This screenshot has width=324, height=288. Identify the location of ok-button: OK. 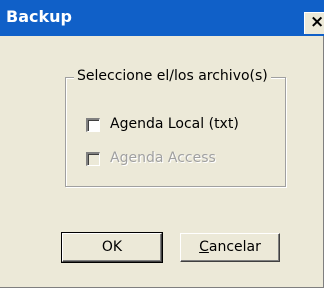
(112, 247).